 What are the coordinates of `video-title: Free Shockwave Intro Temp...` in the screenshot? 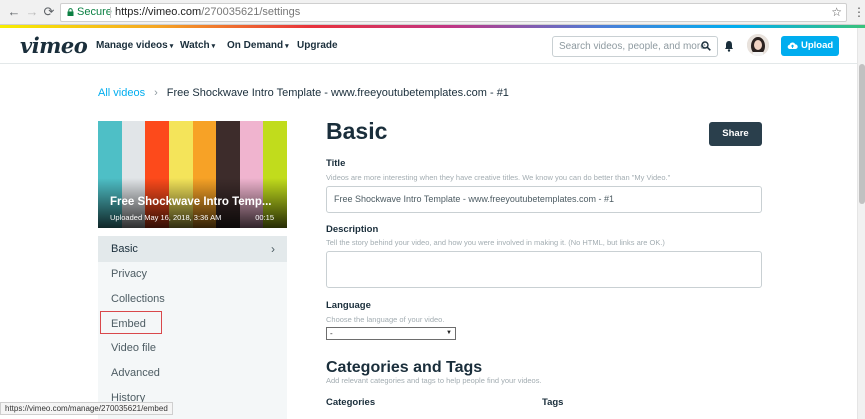 It's located at (191, 202).